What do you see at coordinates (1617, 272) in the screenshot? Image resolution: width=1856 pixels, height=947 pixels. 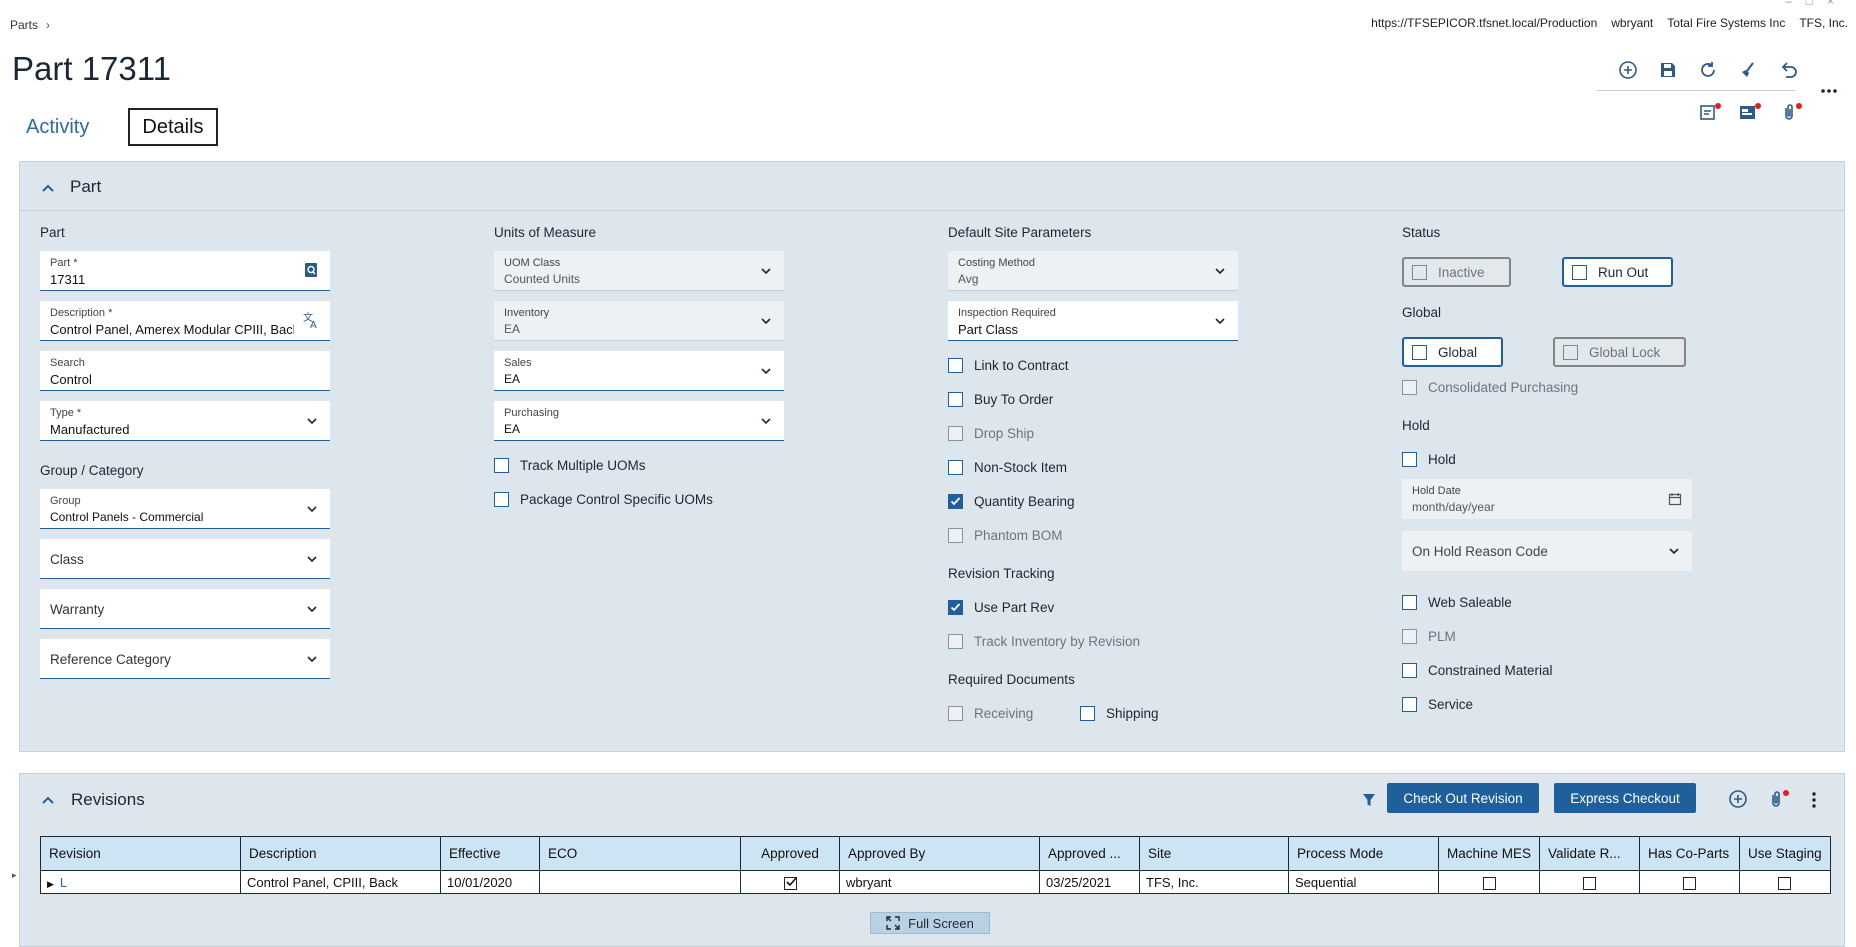 I see `run-out-toggle: Run Out` at bounding box center [1617, 272].